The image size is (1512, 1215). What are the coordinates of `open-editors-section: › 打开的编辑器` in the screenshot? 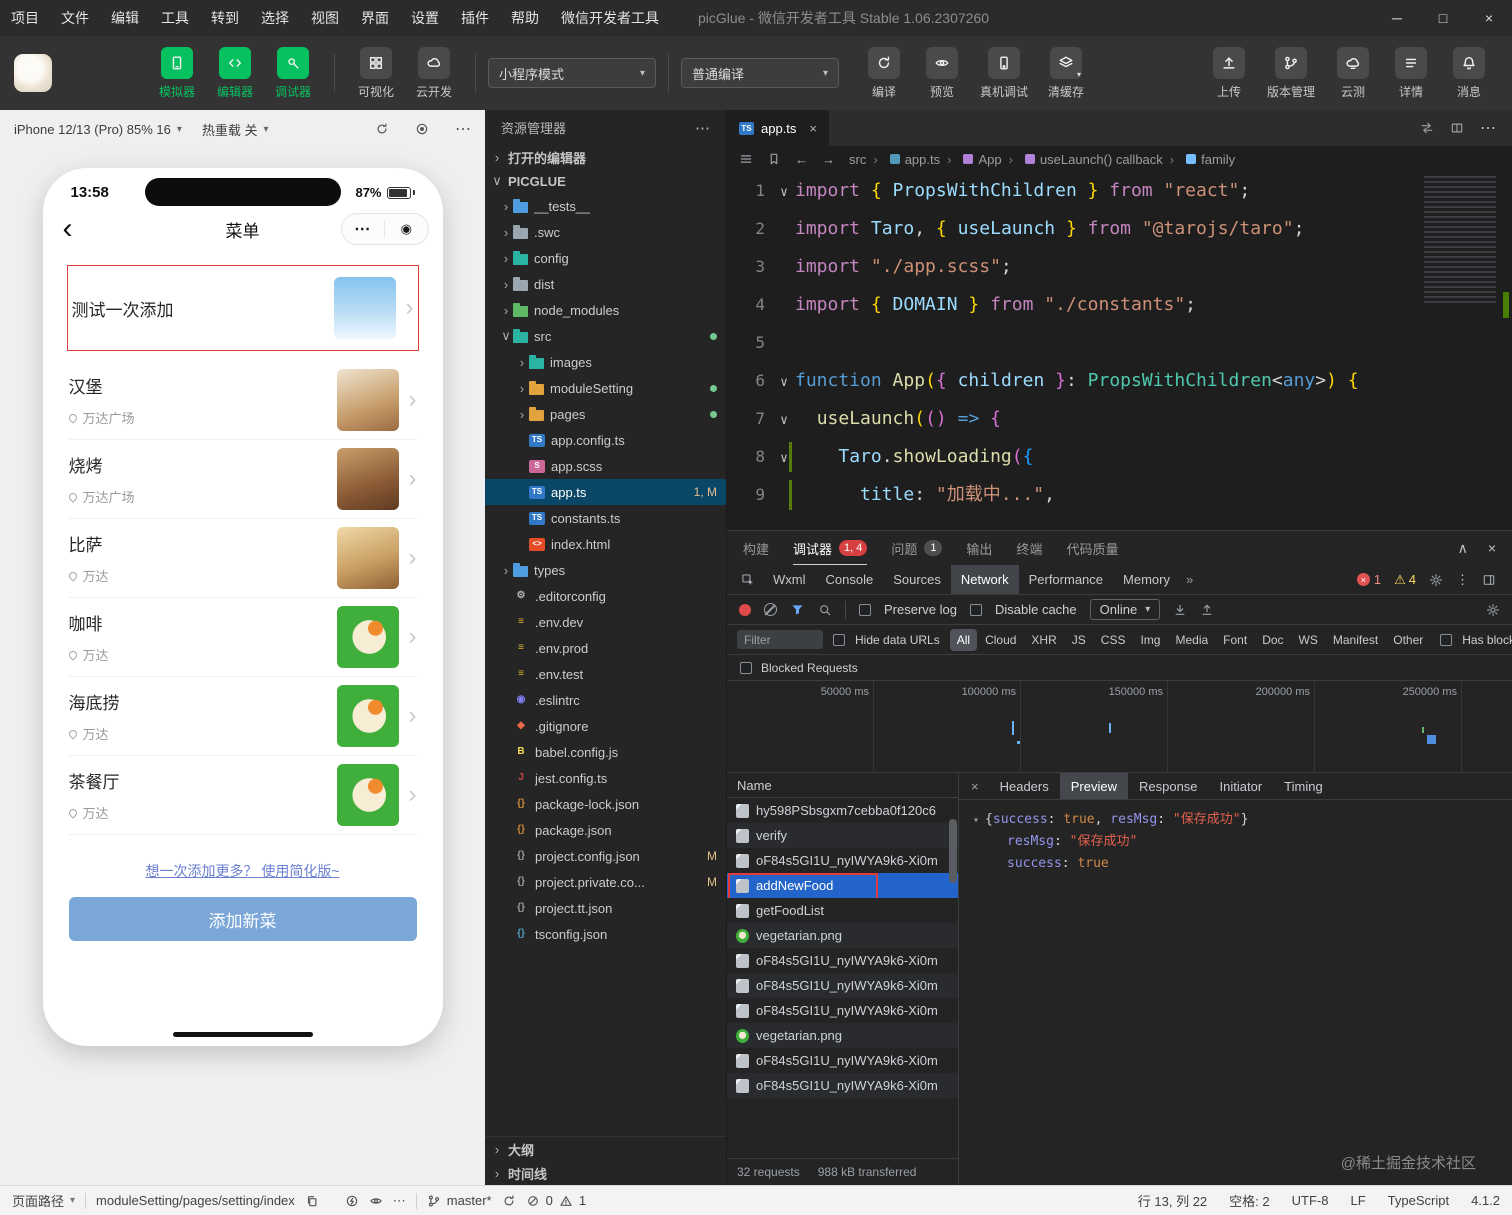 It's located at (605, 157).